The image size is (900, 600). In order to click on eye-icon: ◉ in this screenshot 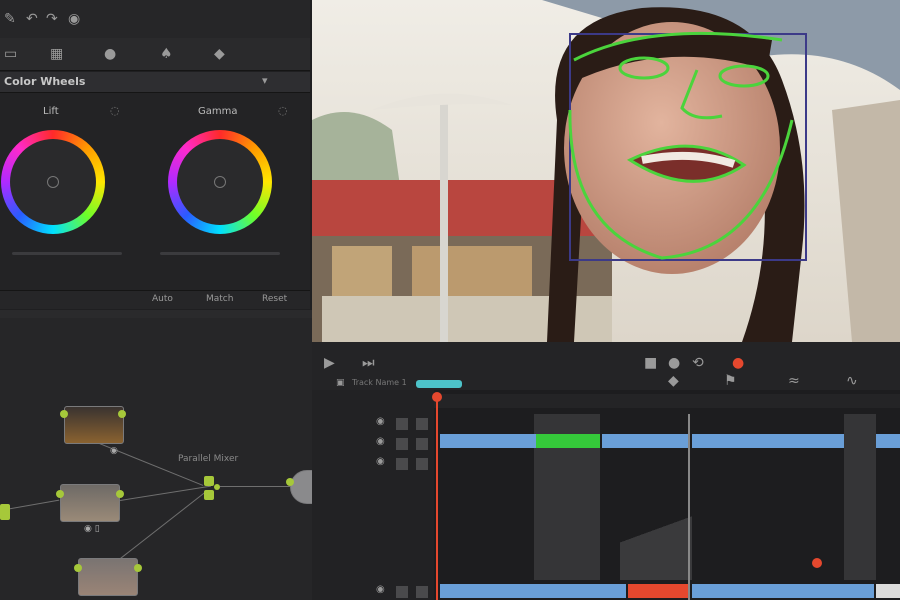, I will do `click(74, 19)`.